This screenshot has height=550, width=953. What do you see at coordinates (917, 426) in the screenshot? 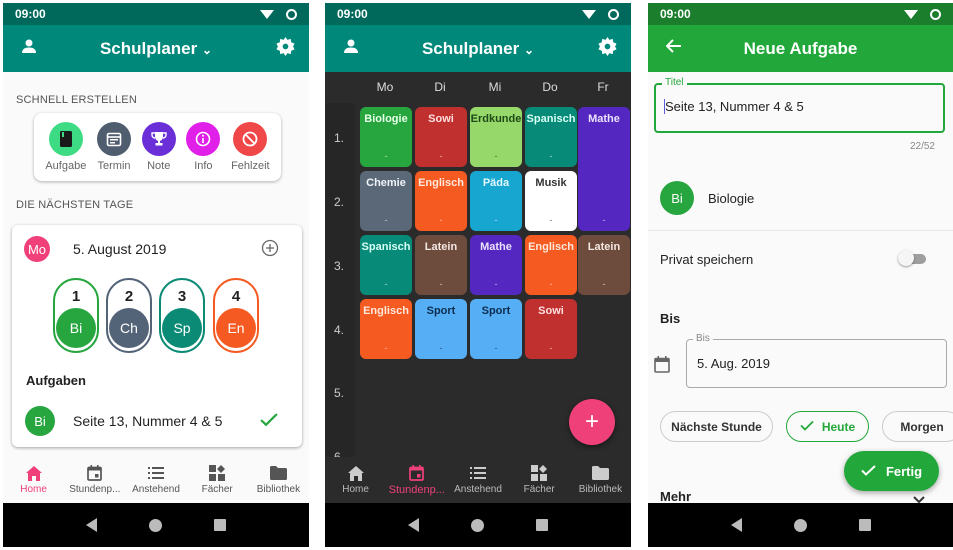
I see `chip-tomorrow: Morgen` at bounding box center [917, 426].